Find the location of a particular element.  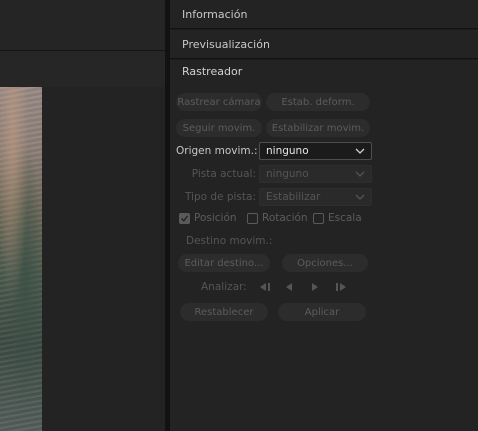

preview-panel-header: Previsualización is located at coordinates (324, 44).